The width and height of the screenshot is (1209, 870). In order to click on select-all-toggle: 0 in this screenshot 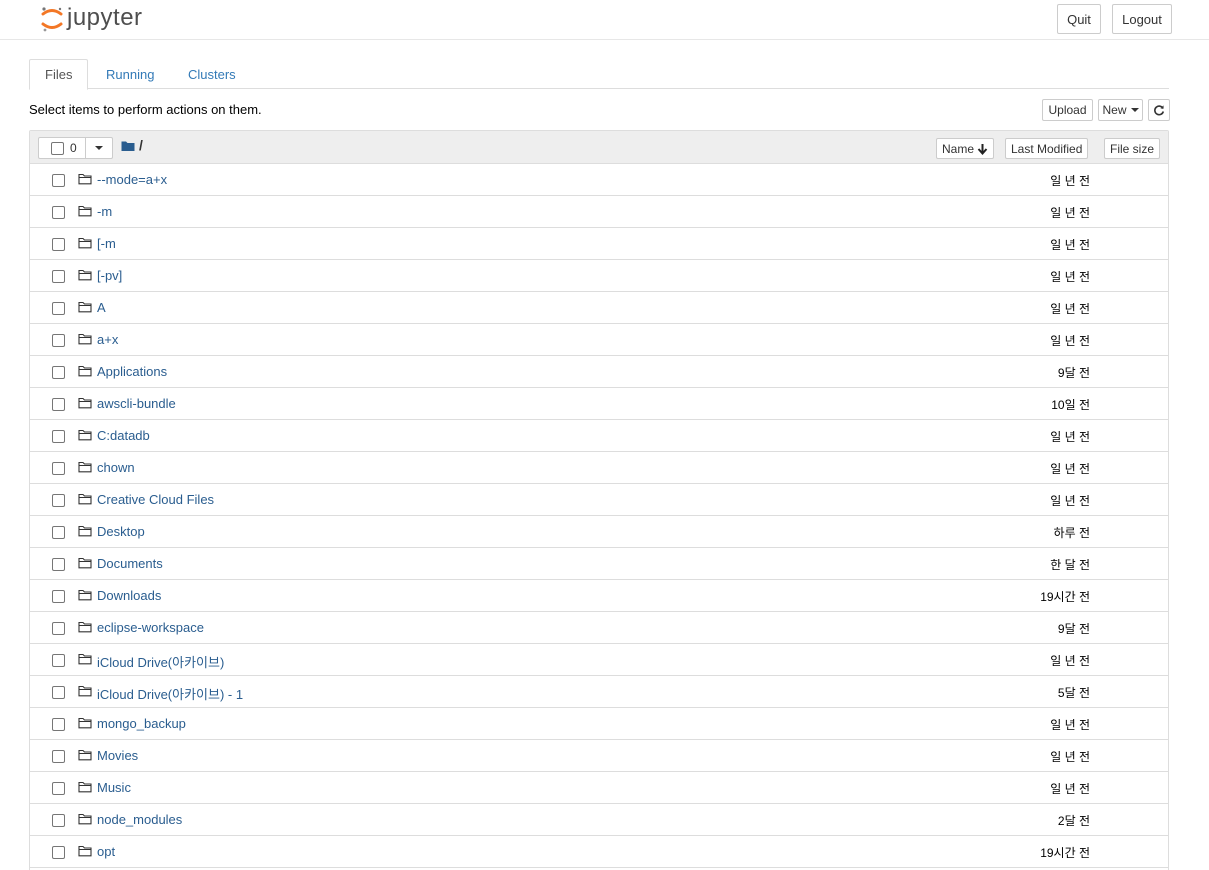, I will do `click(63, 148)`.